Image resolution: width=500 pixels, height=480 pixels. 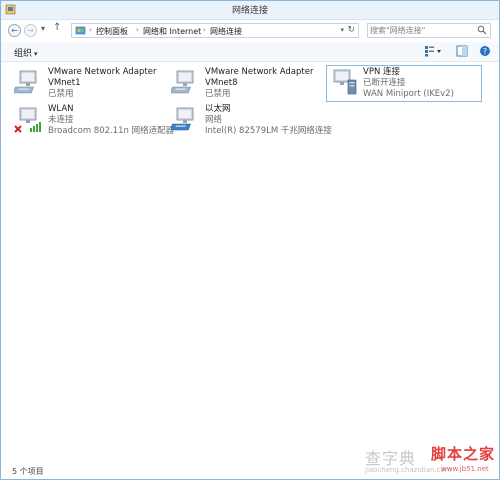 I want to click on window-title: 网络连接, so click(x=249, y=11).